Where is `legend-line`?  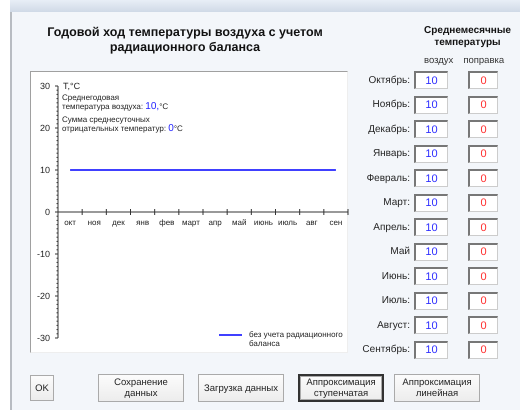 legend-line is located at coordinates (230, 335).